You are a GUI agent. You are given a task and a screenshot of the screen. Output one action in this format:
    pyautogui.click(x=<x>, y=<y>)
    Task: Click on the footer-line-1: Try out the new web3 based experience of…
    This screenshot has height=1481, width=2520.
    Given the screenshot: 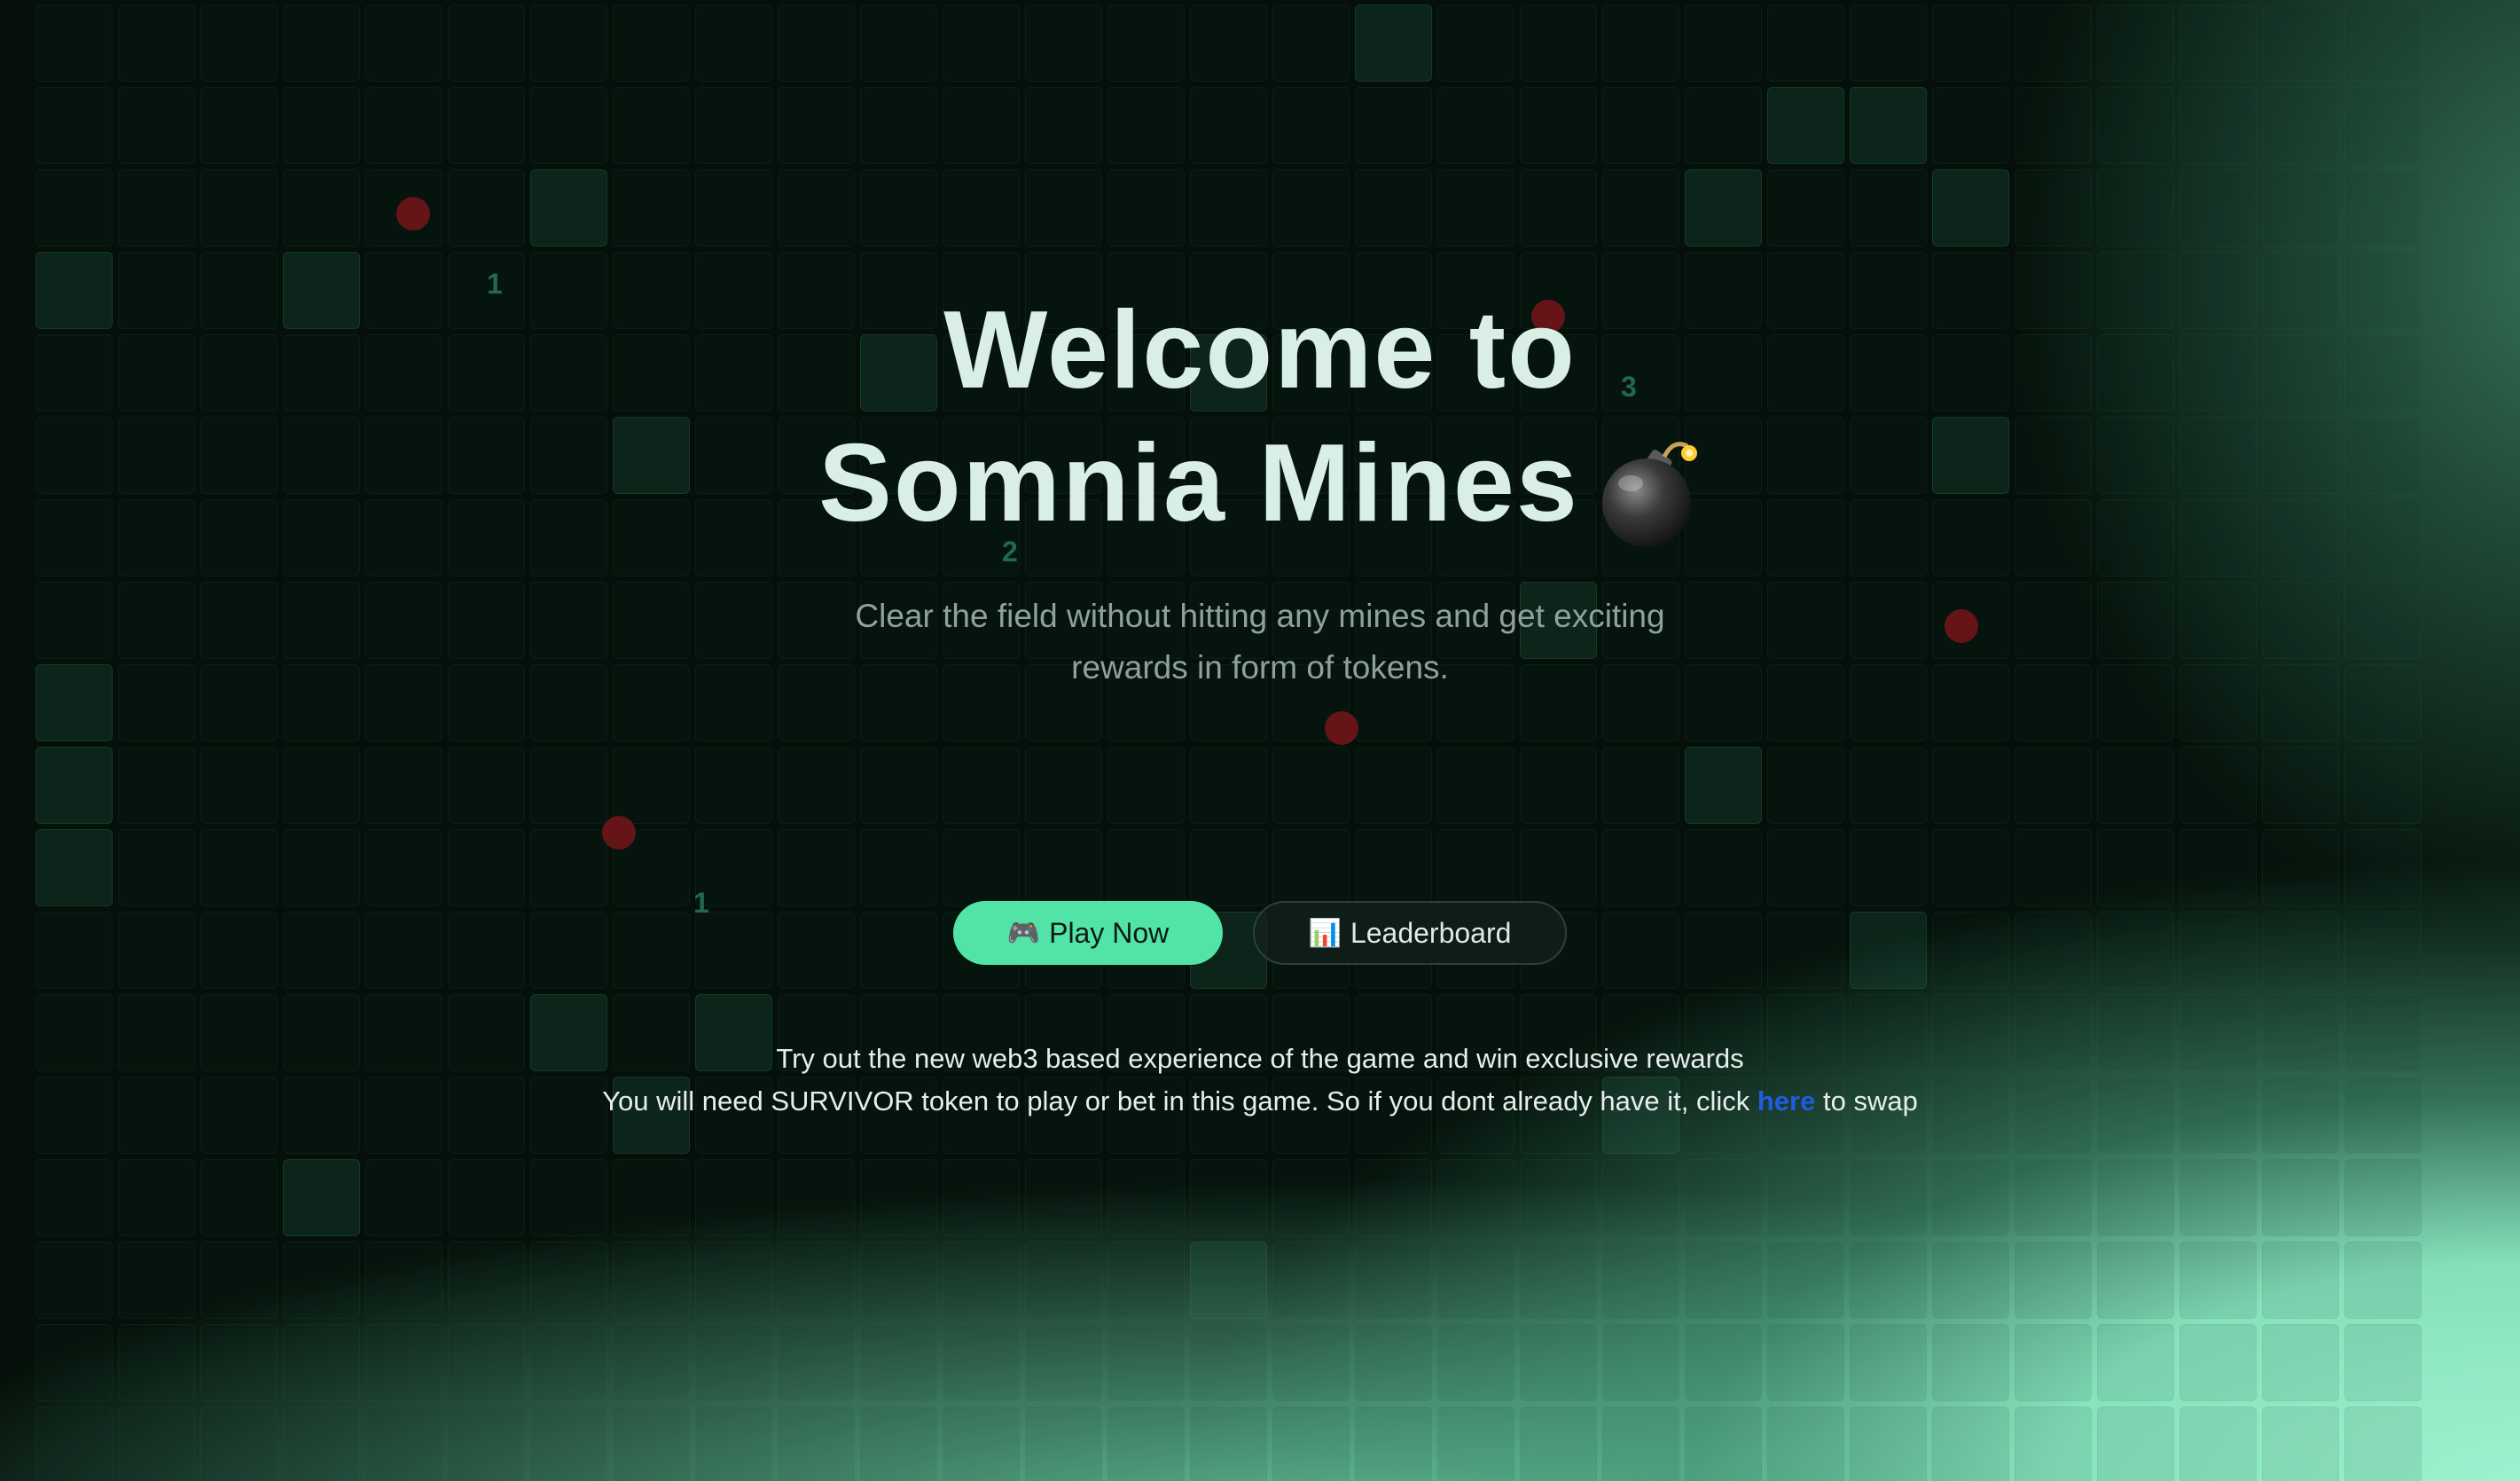 What is the action you would take?
    pyautogui.click(x=1260, y=1058)
    